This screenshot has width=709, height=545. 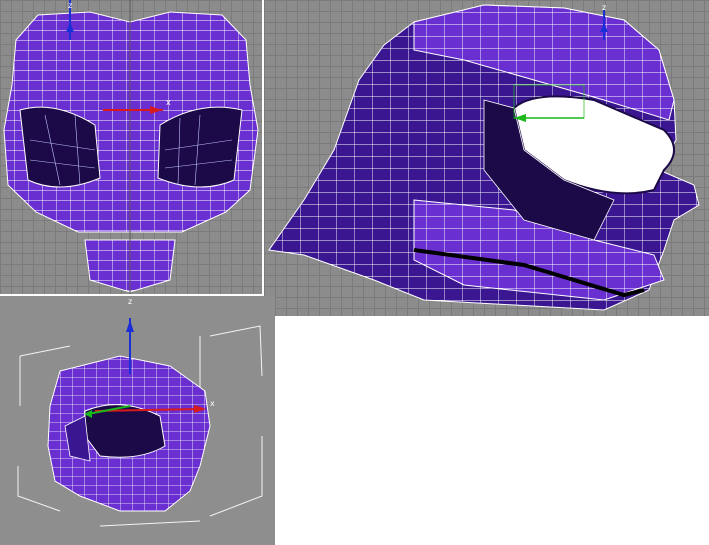 What do you see at coordinates (168, 102) in the screenshot?
I see `front-x-label: x` at bounding box center [168, 102].